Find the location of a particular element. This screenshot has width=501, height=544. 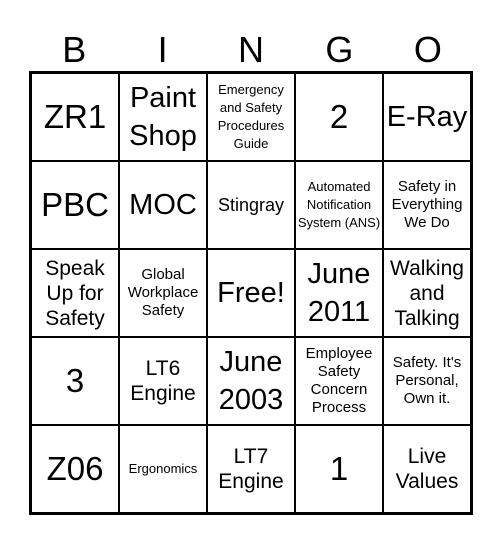

bingo-cell: Stingray is located at coordinates (251, 205).